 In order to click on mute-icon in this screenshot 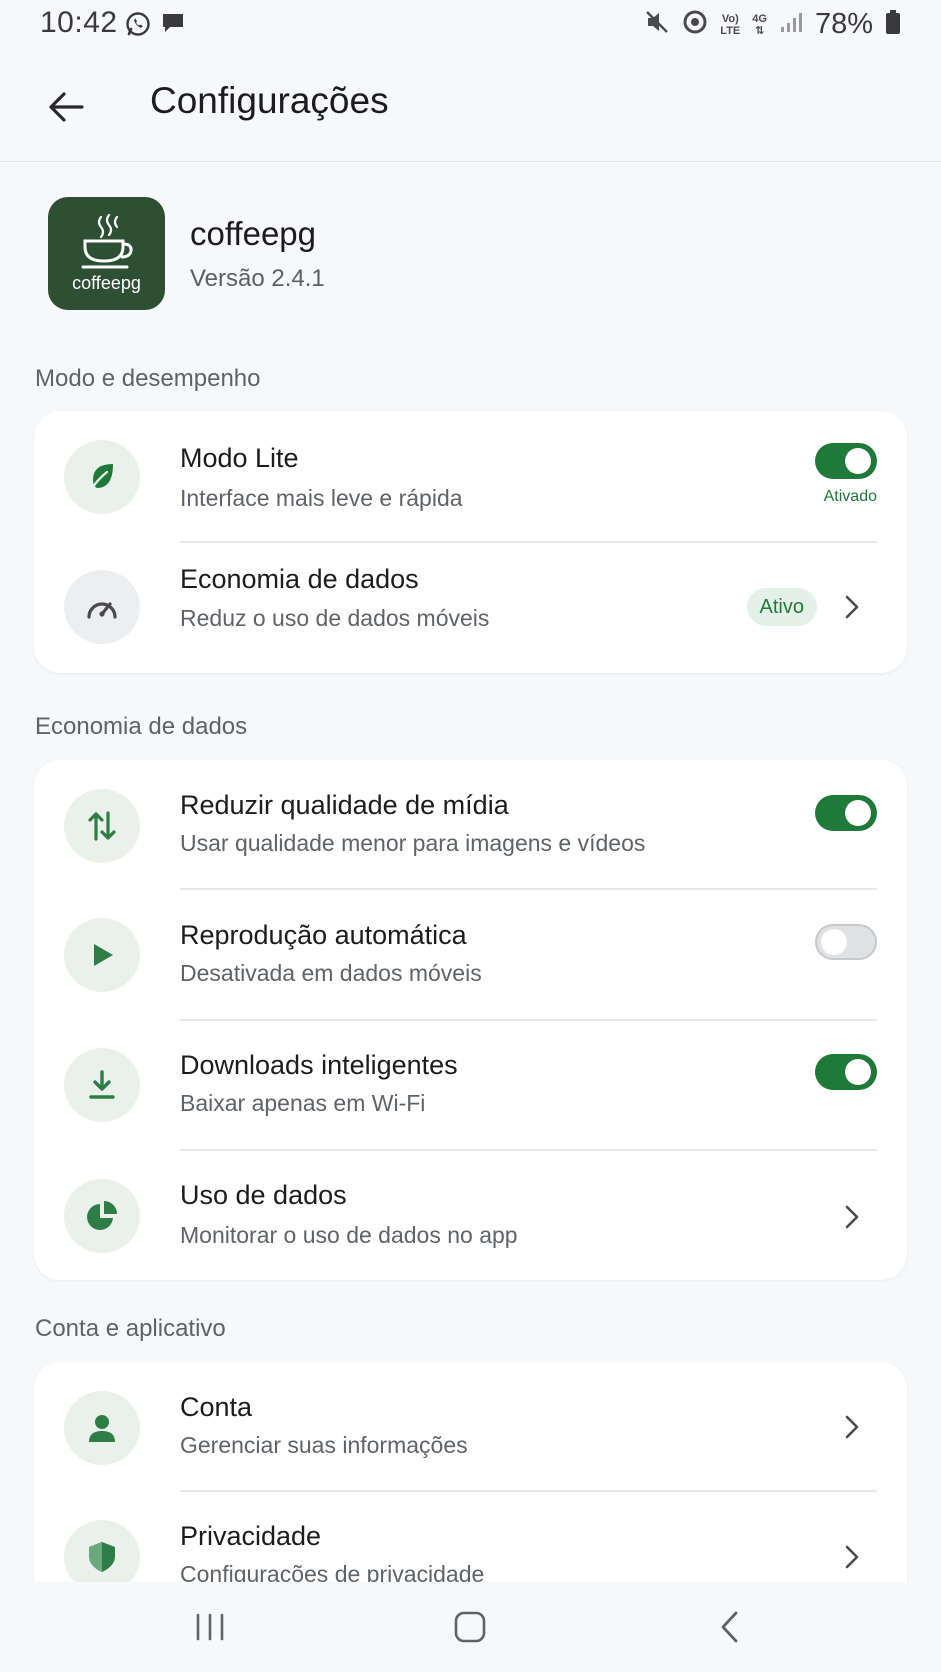, I will do `click(657, 24)`.